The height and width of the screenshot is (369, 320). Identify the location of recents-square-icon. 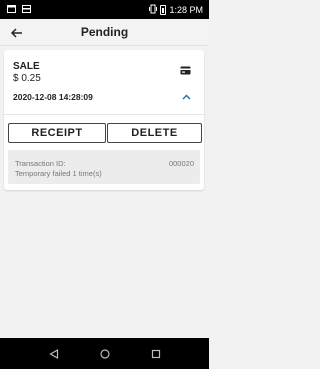
(155, 353).